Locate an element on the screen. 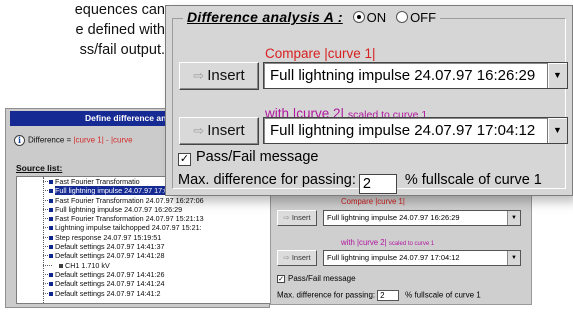  on-label: ON is located at coordinates (376, 17).